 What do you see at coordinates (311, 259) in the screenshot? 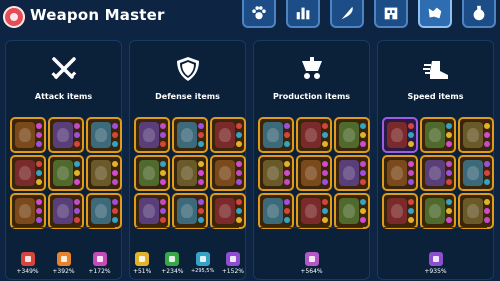
I see `chest-icon` at bounding box center [311, 259].